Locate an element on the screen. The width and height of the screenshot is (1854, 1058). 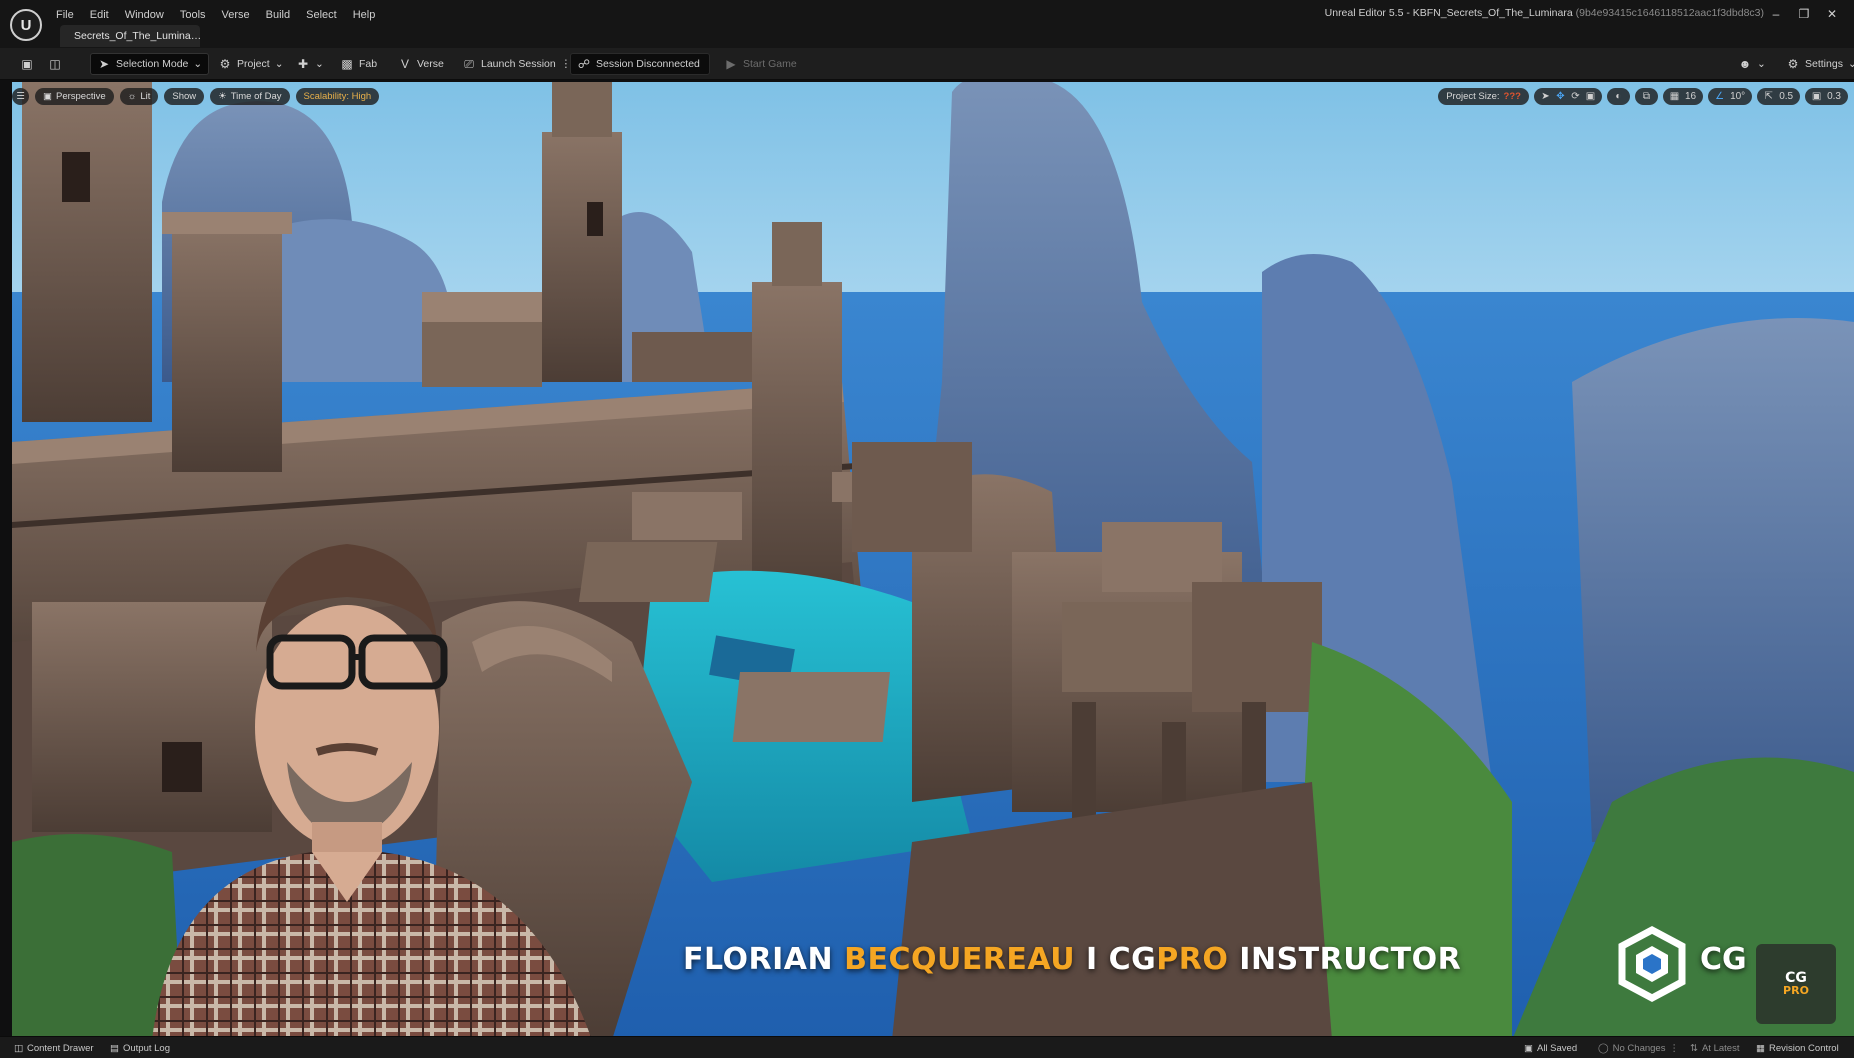
selection-mode-label: Selection Mode is located at coordinates (152, 64).